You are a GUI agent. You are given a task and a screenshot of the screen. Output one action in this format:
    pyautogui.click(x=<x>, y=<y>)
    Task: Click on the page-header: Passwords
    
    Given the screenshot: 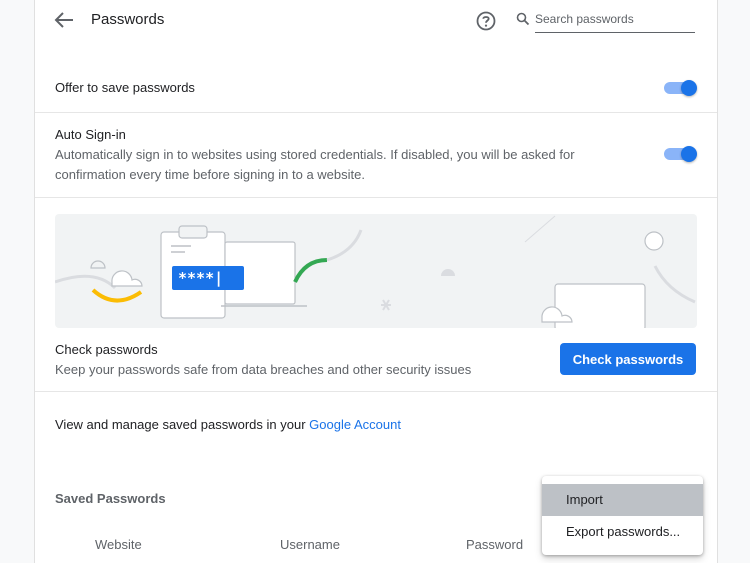 What is the action you would take?
    pyautogui.click(x=376, y=20)
    